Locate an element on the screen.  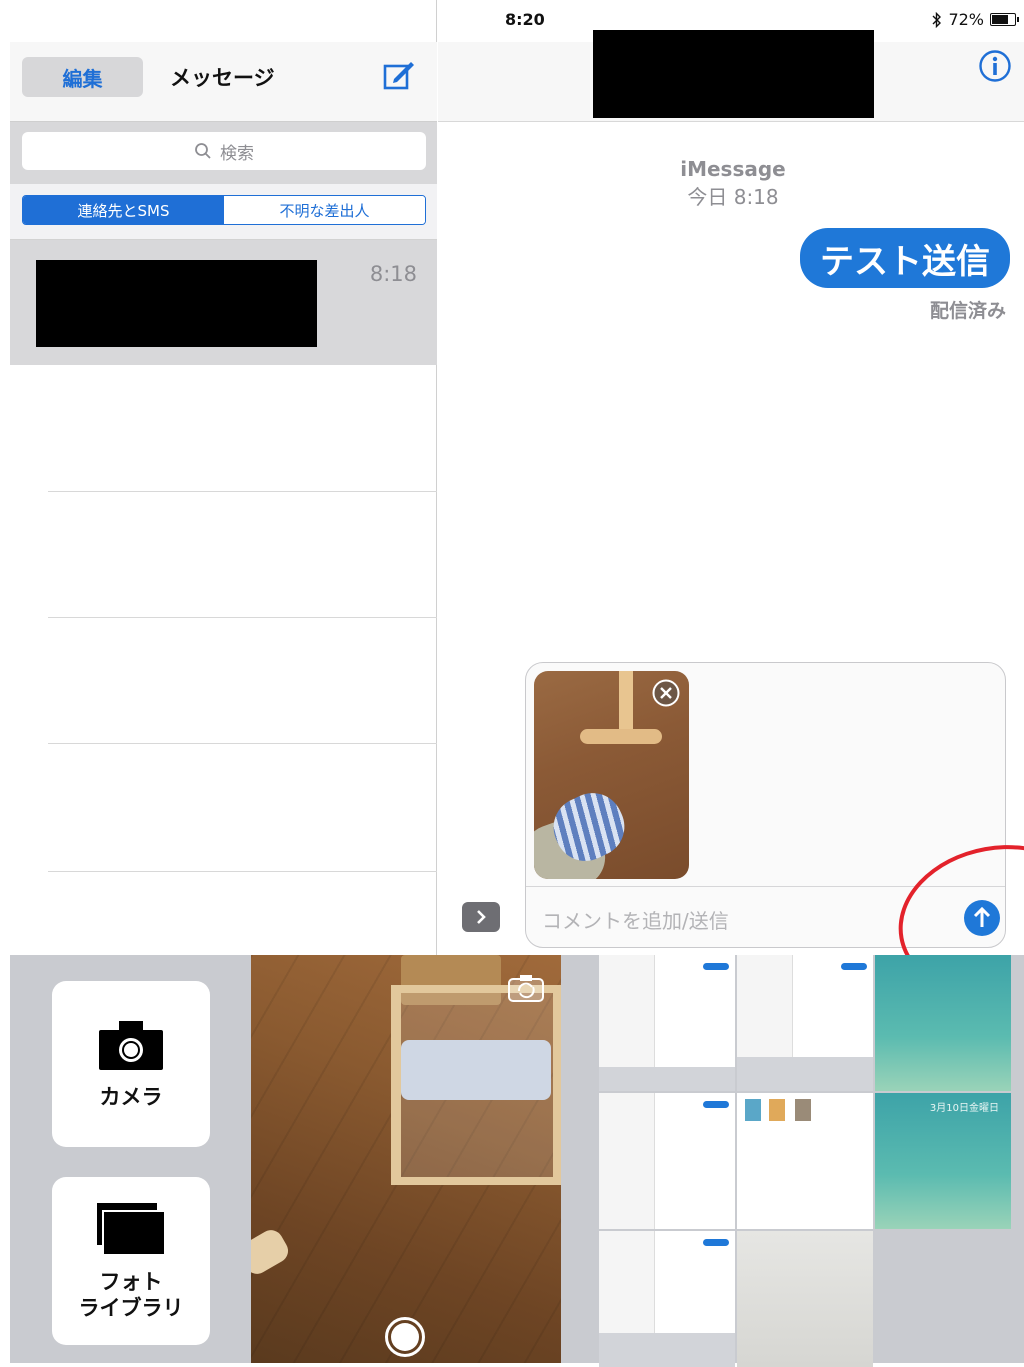
chevron-right-icon is located at coordinates (481, 917).